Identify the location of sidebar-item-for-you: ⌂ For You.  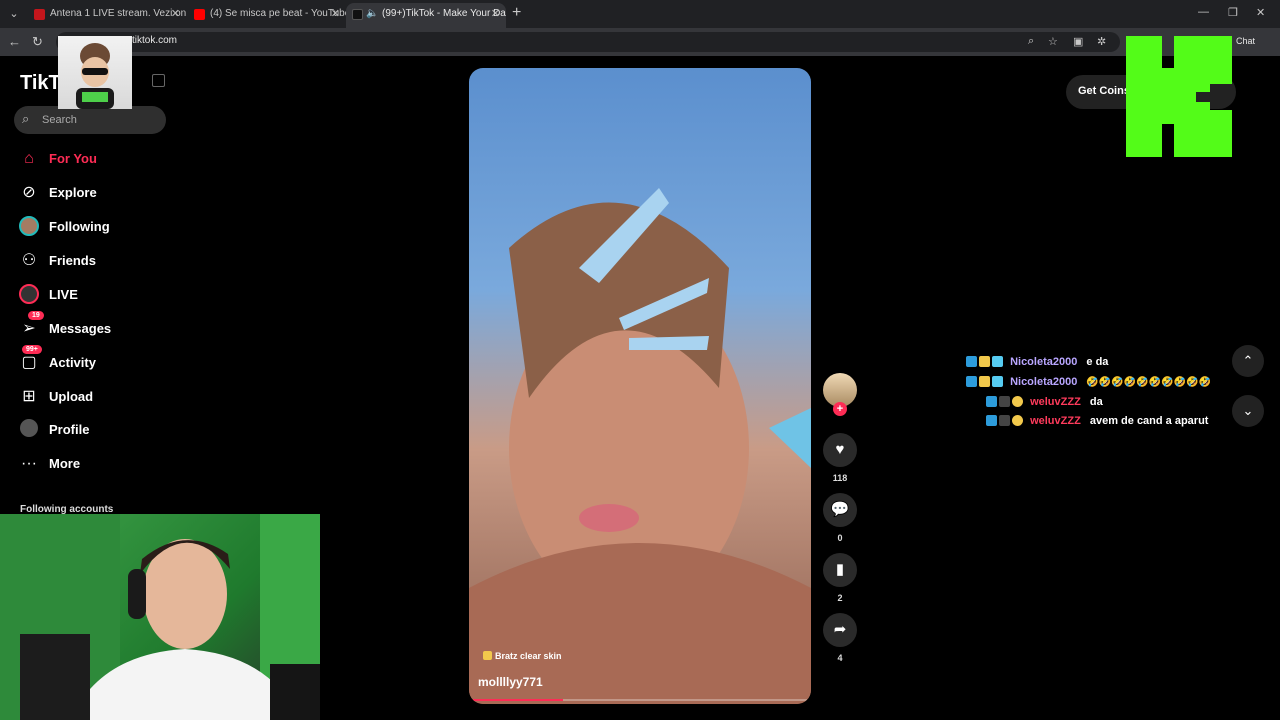
(96, 159).